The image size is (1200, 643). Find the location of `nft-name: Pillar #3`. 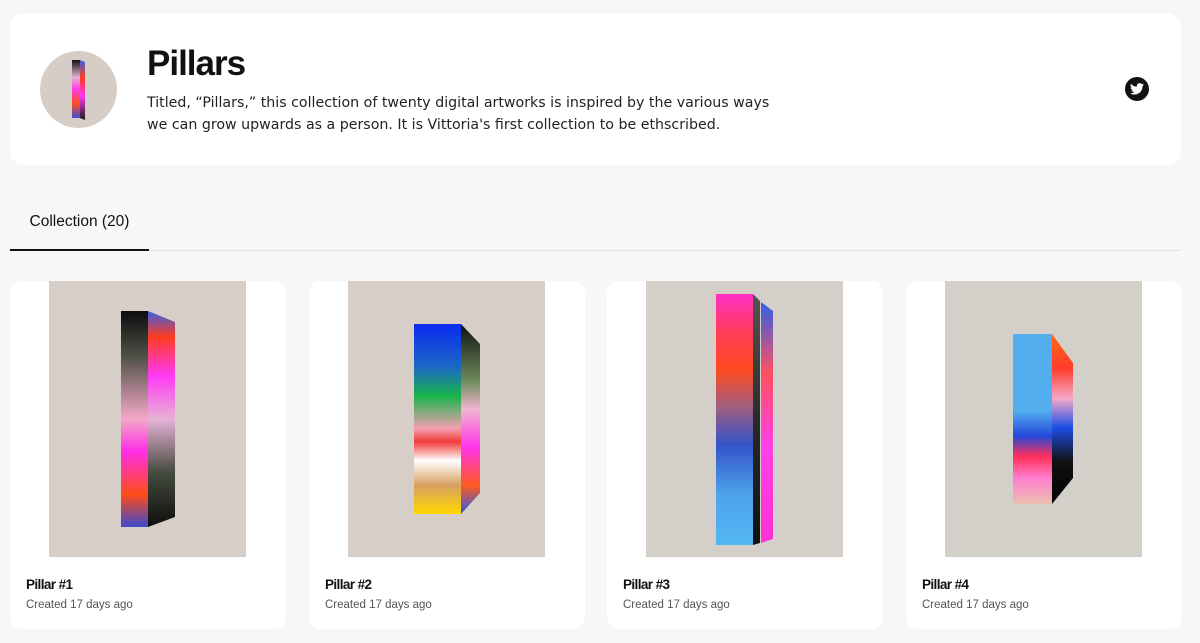

nft-name: Pillar #3 is located at coordinates (646, 584).